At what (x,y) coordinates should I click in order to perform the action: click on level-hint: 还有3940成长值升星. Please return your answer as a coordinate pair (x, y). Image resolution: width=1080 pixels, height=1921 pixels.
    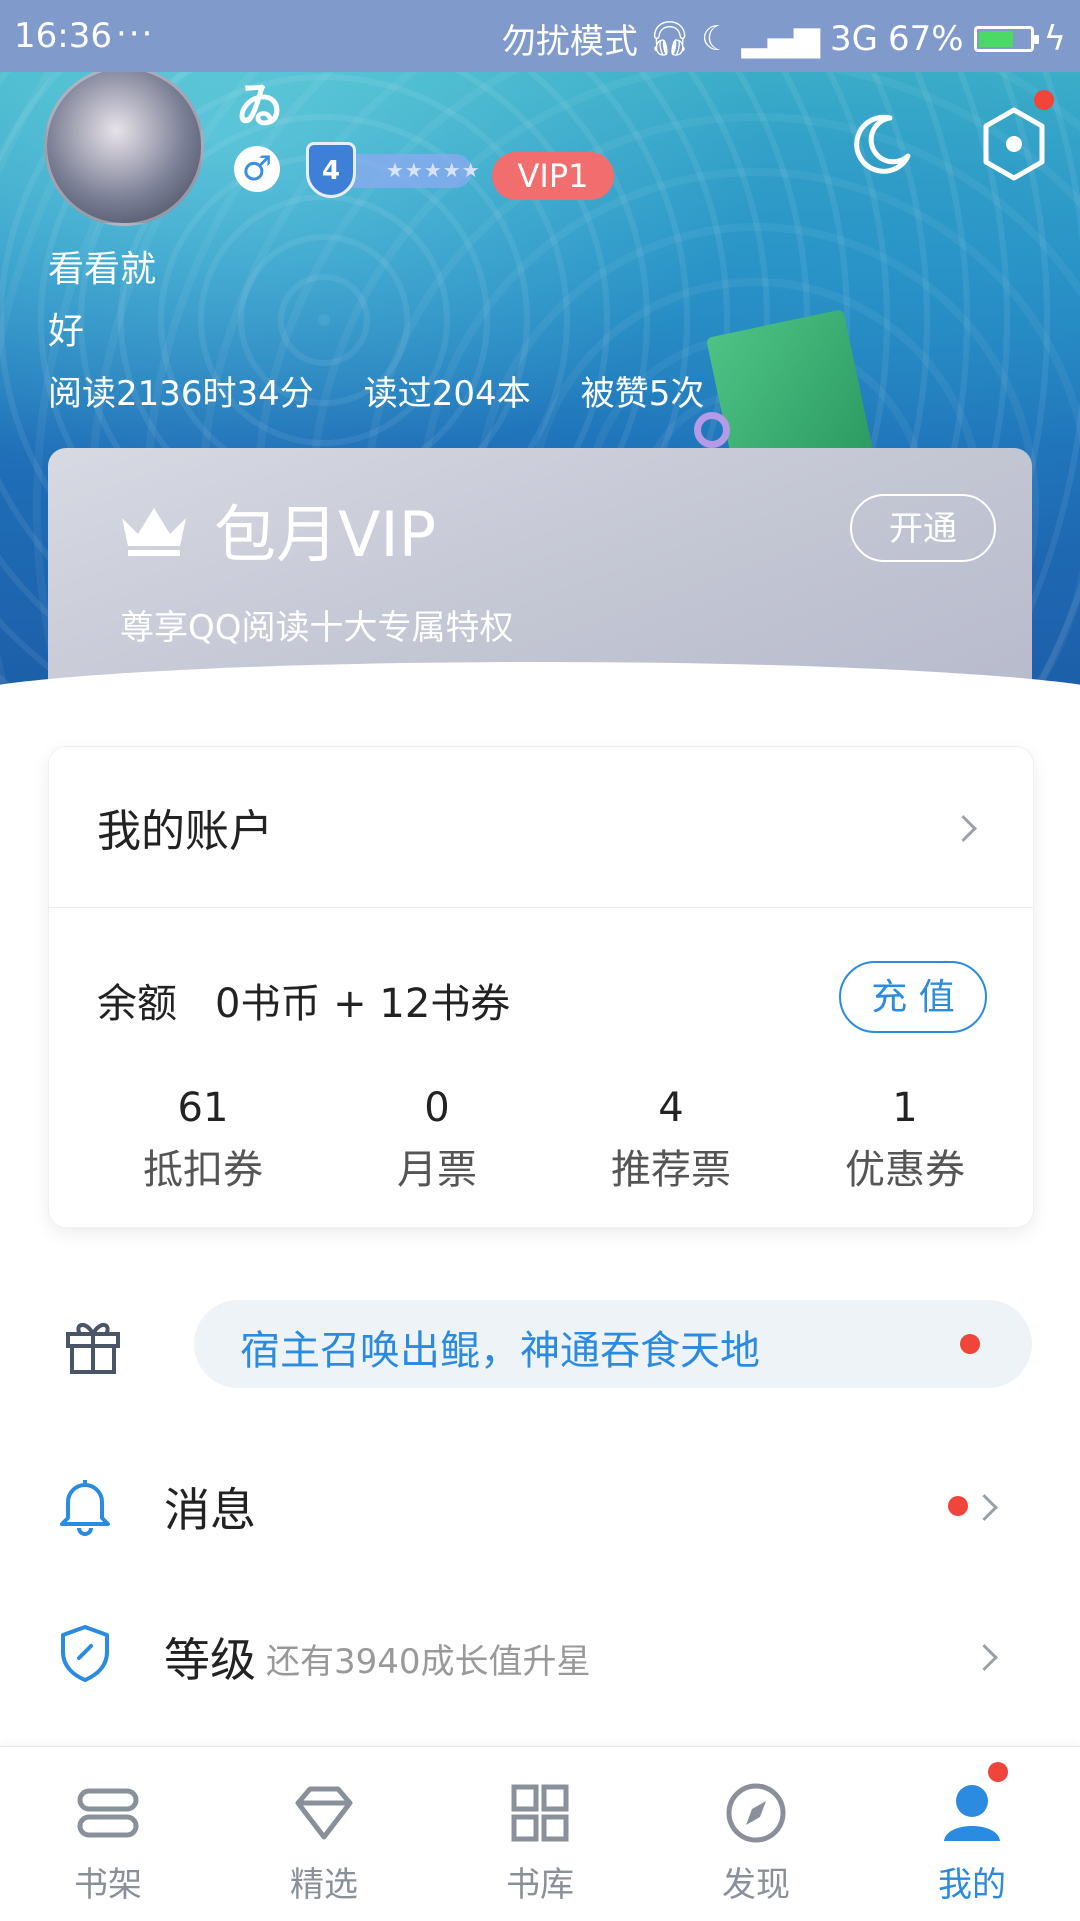
    Looking at the image, I should click on (428, 1662).